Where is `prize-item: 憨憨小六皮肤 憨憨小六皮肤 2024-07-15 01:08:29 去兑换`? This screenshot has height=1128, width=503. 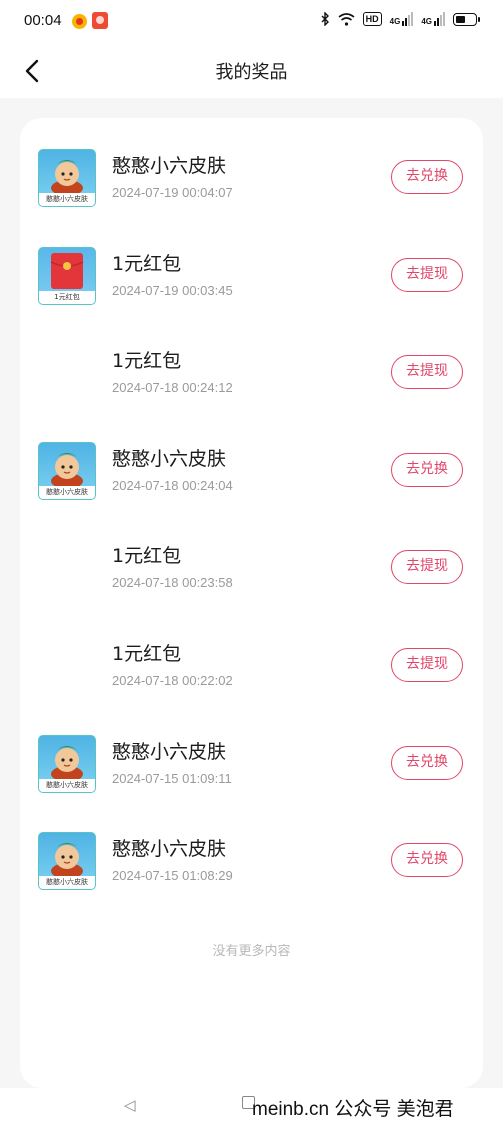 prize-item: 憨憨小六皮肤 憨憨小六皮肤 2024-07-15 01:08:29 去兑换 is located at coordinates (251, 850).